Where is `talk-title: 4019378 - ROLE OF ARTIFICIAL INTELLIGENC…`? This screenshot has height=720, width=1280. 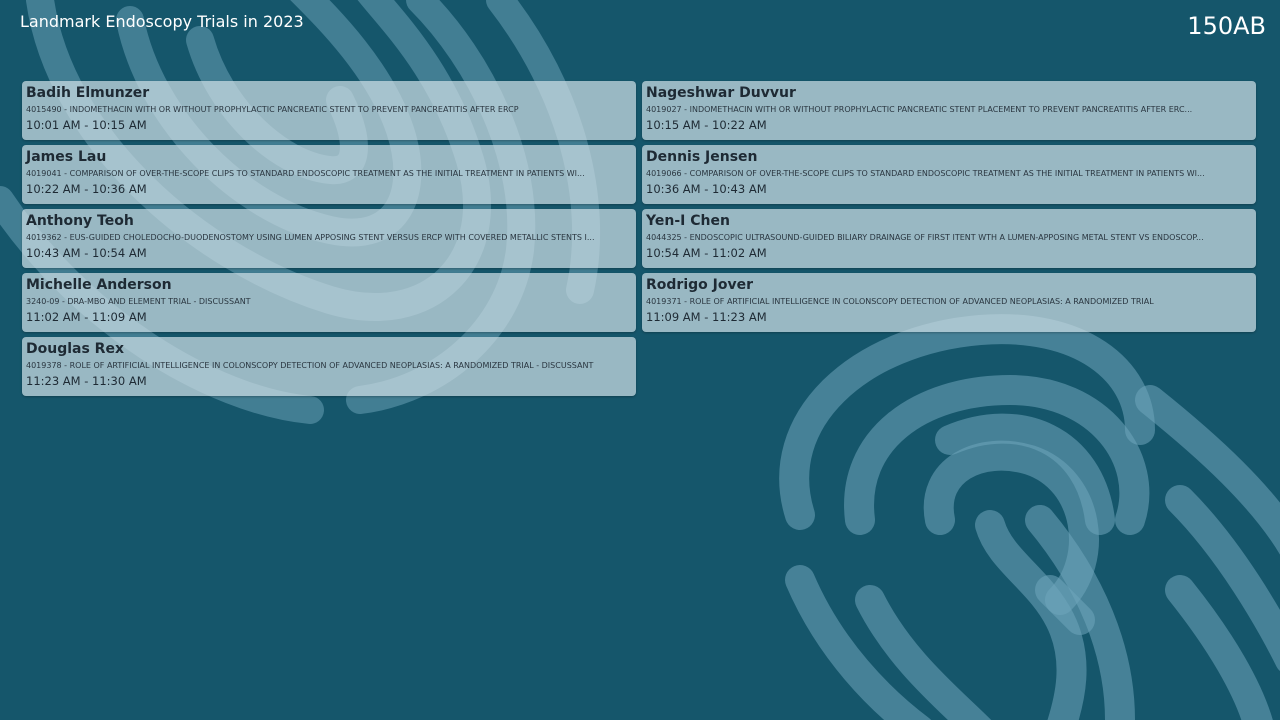 talk-title: 4019378 - ROLE OF ARTIFICIAL INTELLIGENC… is located at coordinates (310, 365).